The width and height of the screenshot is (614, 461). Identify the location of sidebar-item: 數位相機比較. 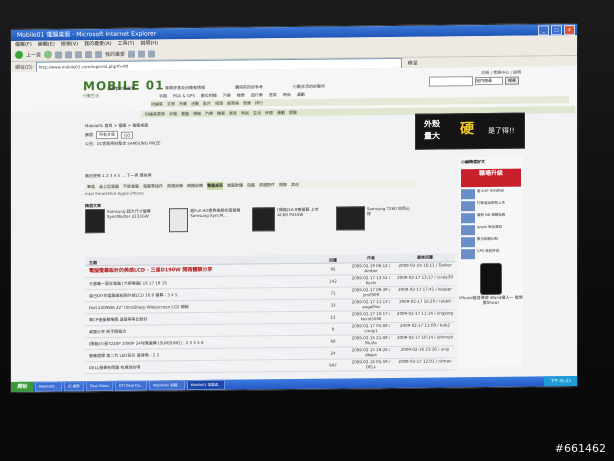
(491, 242).